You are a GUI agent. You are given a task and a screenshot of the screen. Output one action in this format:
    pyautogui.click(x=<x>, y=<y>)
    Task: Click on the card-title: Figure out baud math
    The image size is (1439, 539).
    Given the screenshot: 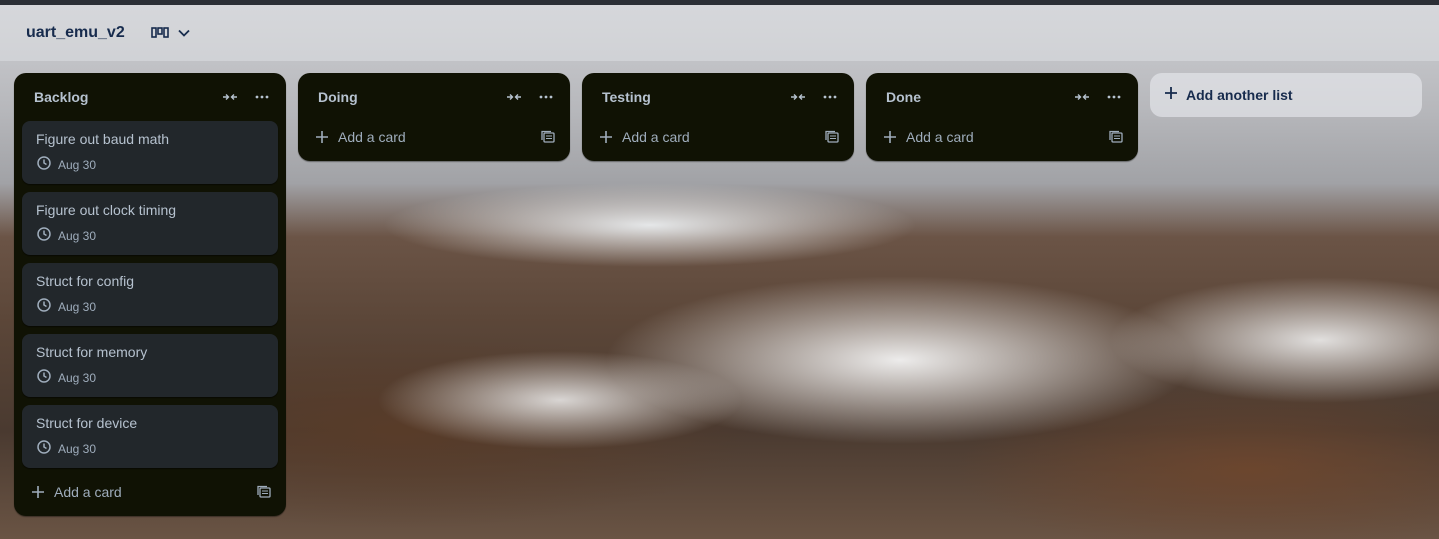 What is the action you would take?
    pyautogui.click(x=103, y=139)
    